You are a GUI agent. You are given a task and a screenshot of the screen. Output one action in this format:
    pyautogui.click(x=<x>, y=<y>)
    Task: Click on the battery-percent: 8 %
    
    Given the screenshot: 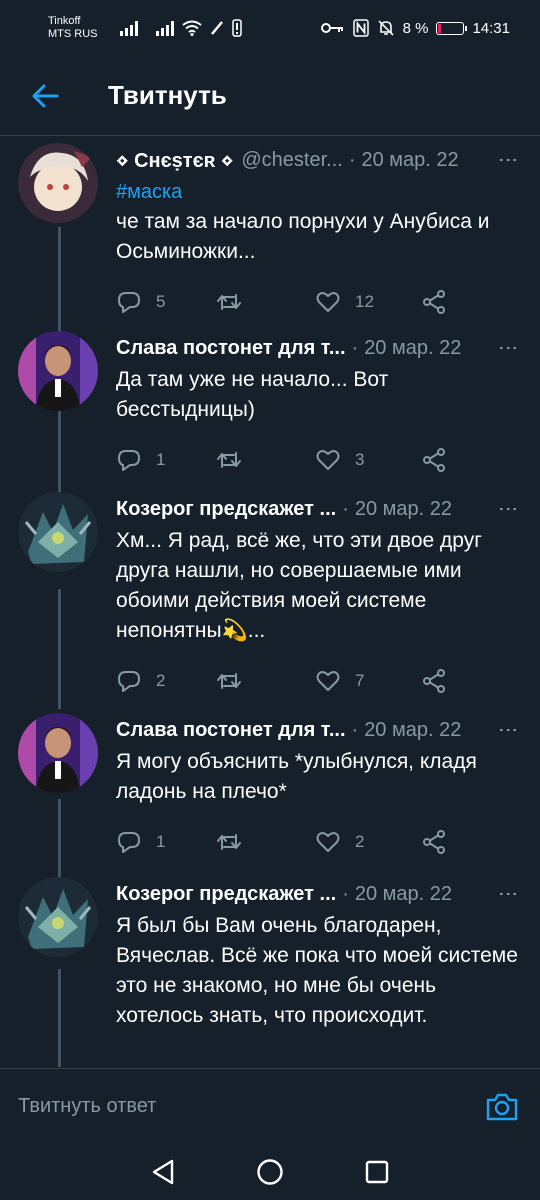 What is the action you would take?
    pyautogui.click(x=415, y=28)
    